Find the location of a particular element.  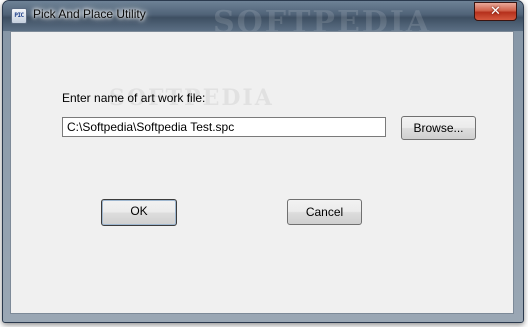

artwork-file-label: Enter name of art work file: is located at coordinates (134, 98).